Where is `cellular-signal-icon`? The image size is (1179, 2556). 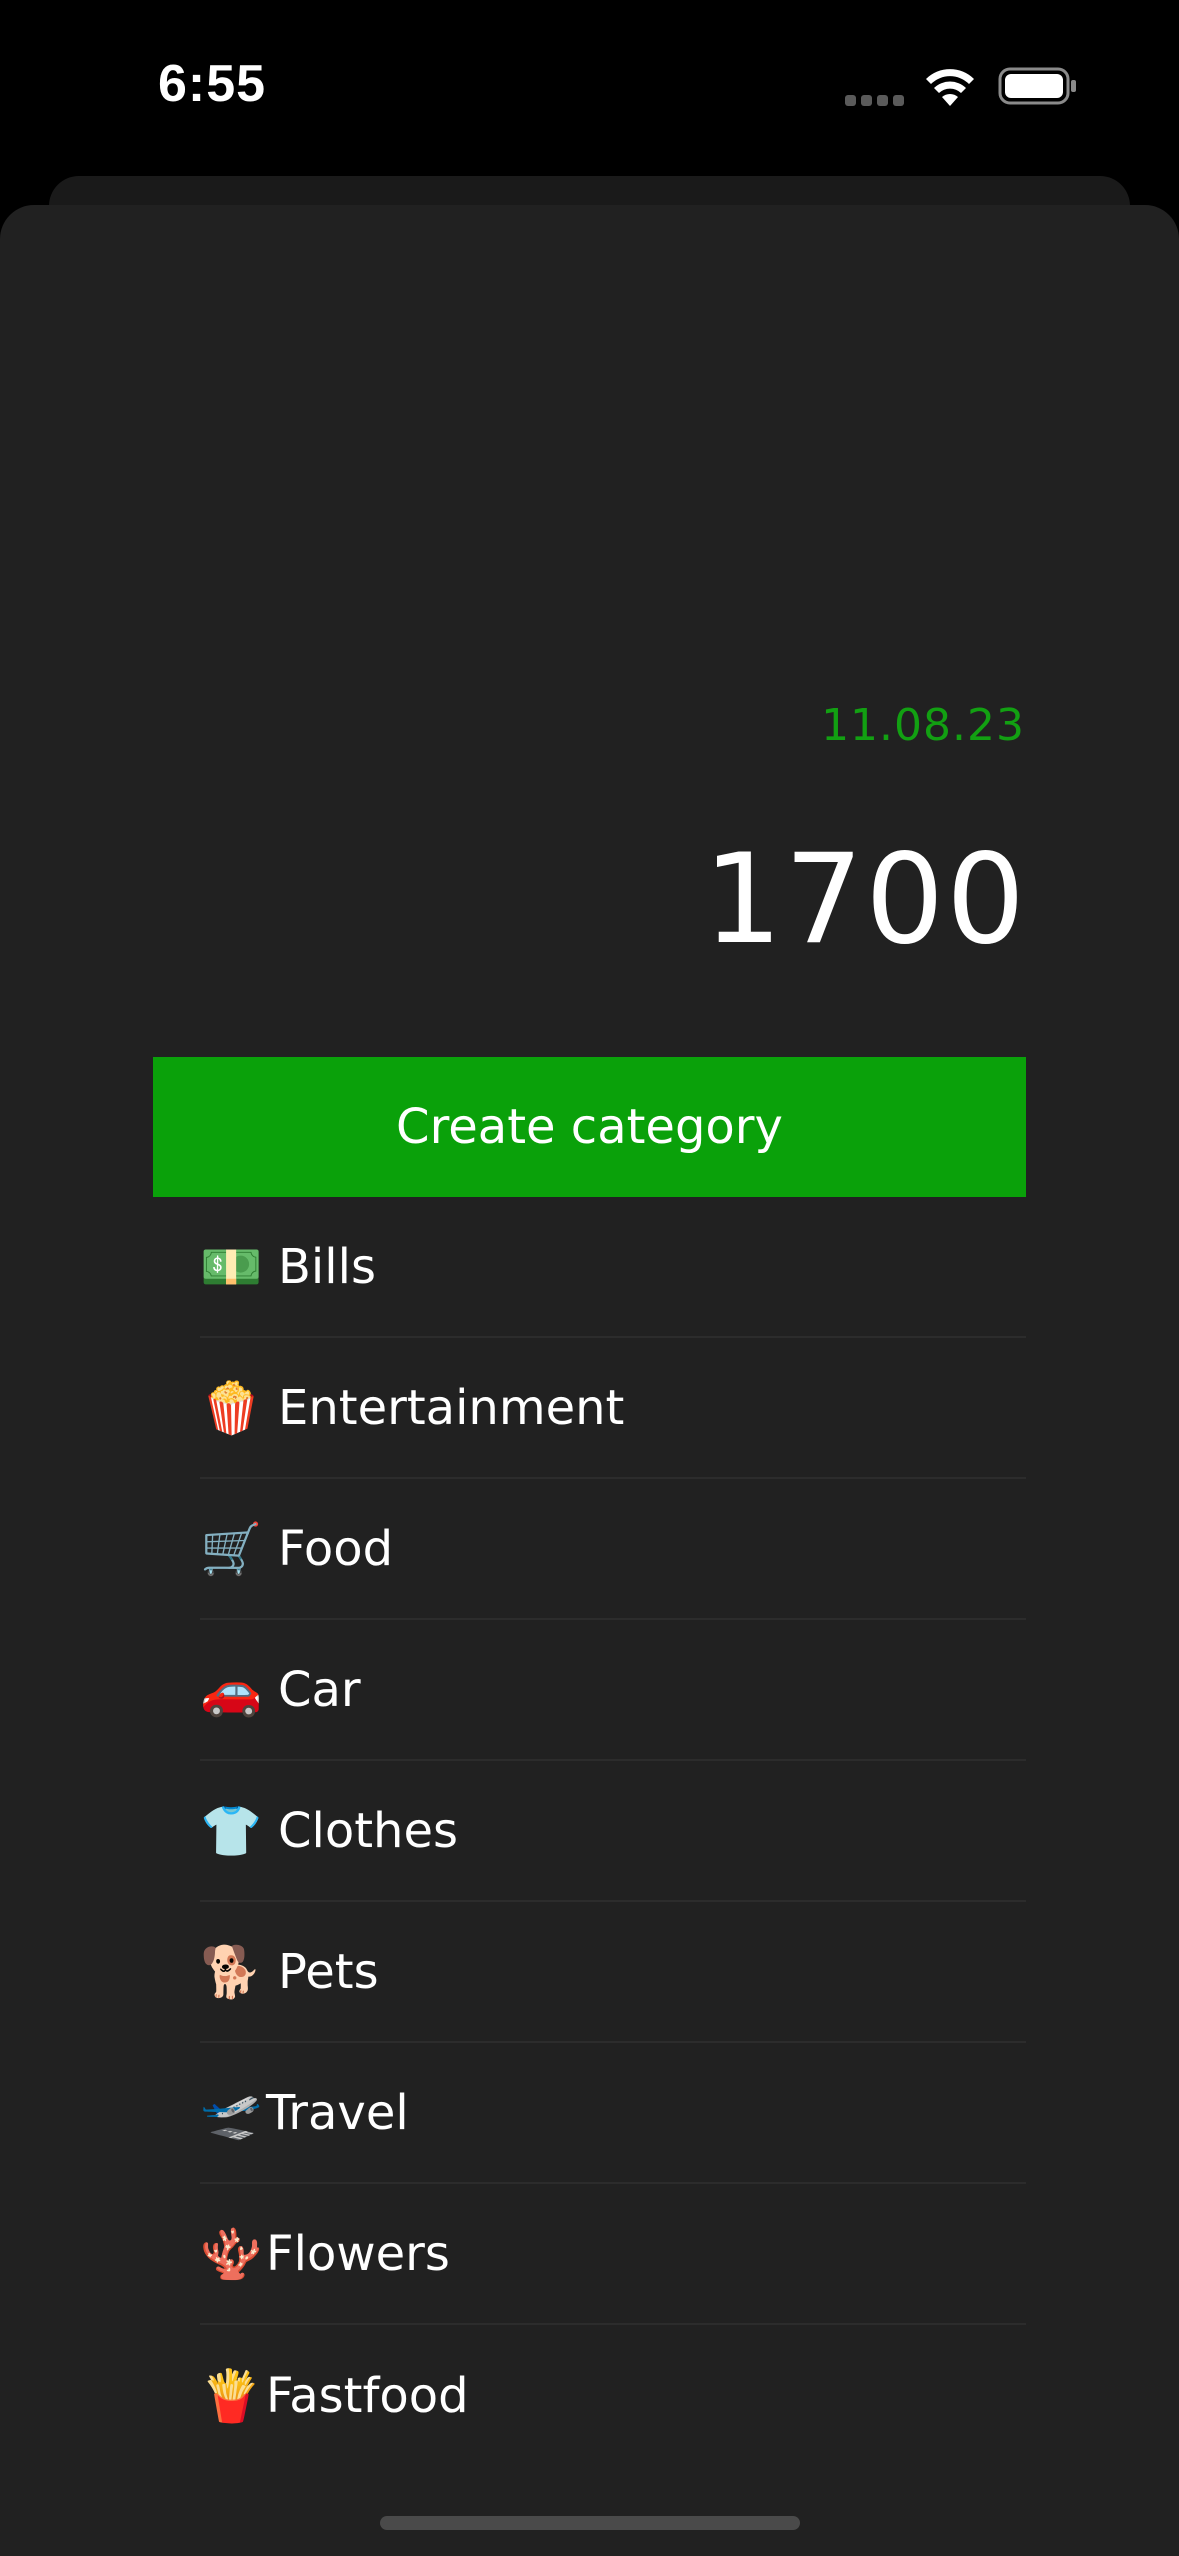
cellular-signal-icon is located at coordinates (875, 101).